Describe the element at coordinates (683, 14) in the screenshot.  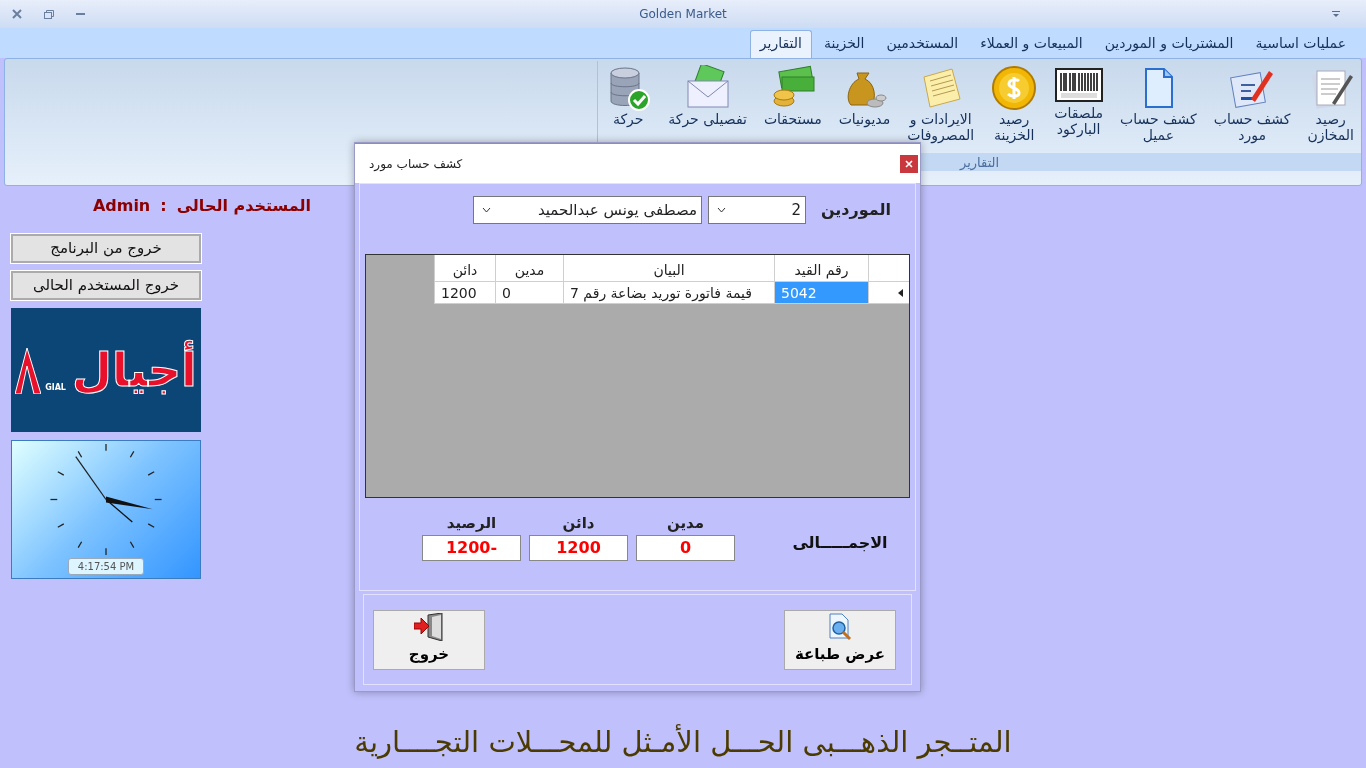
I see `window-title: Golden Market` at that location.